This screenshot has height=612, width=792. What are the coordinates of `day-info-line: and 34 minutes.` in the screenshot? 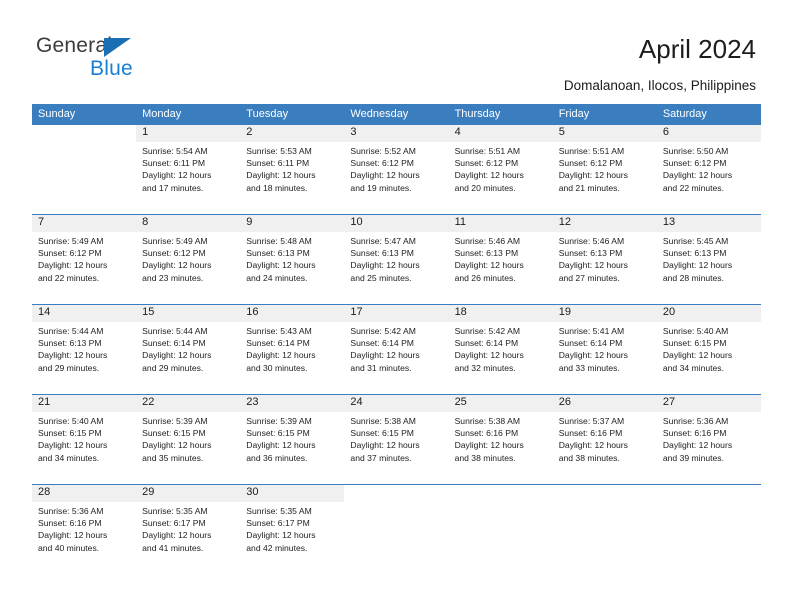 It's located at (69, 457).